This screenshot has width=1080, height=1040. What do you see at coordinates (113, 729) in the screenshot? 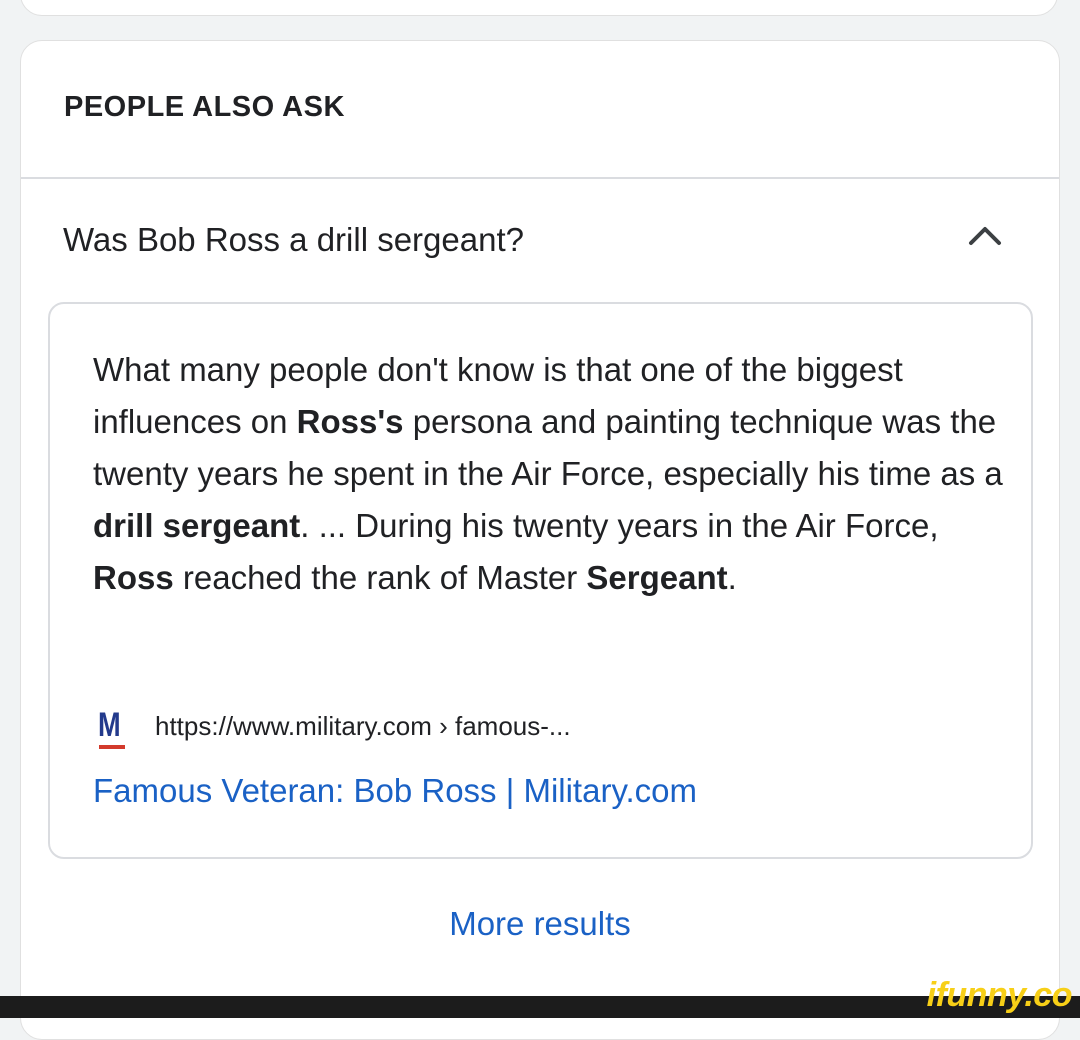
I see `military-favicon-icon: M` at bounding box center [113, 729].